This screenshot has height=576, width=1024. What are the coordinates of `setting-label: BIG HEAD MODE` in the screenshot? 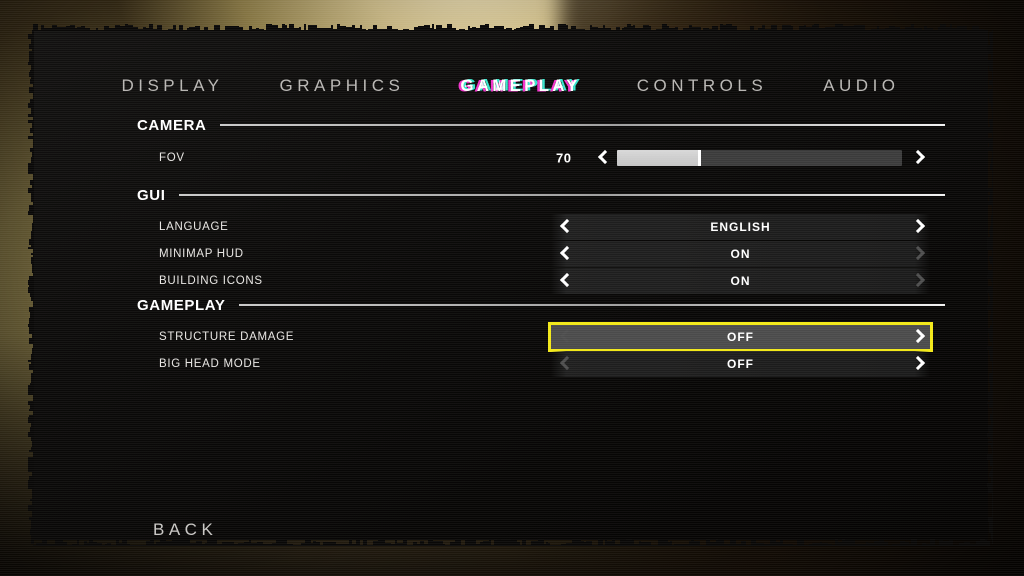 It's located at (210, 364).